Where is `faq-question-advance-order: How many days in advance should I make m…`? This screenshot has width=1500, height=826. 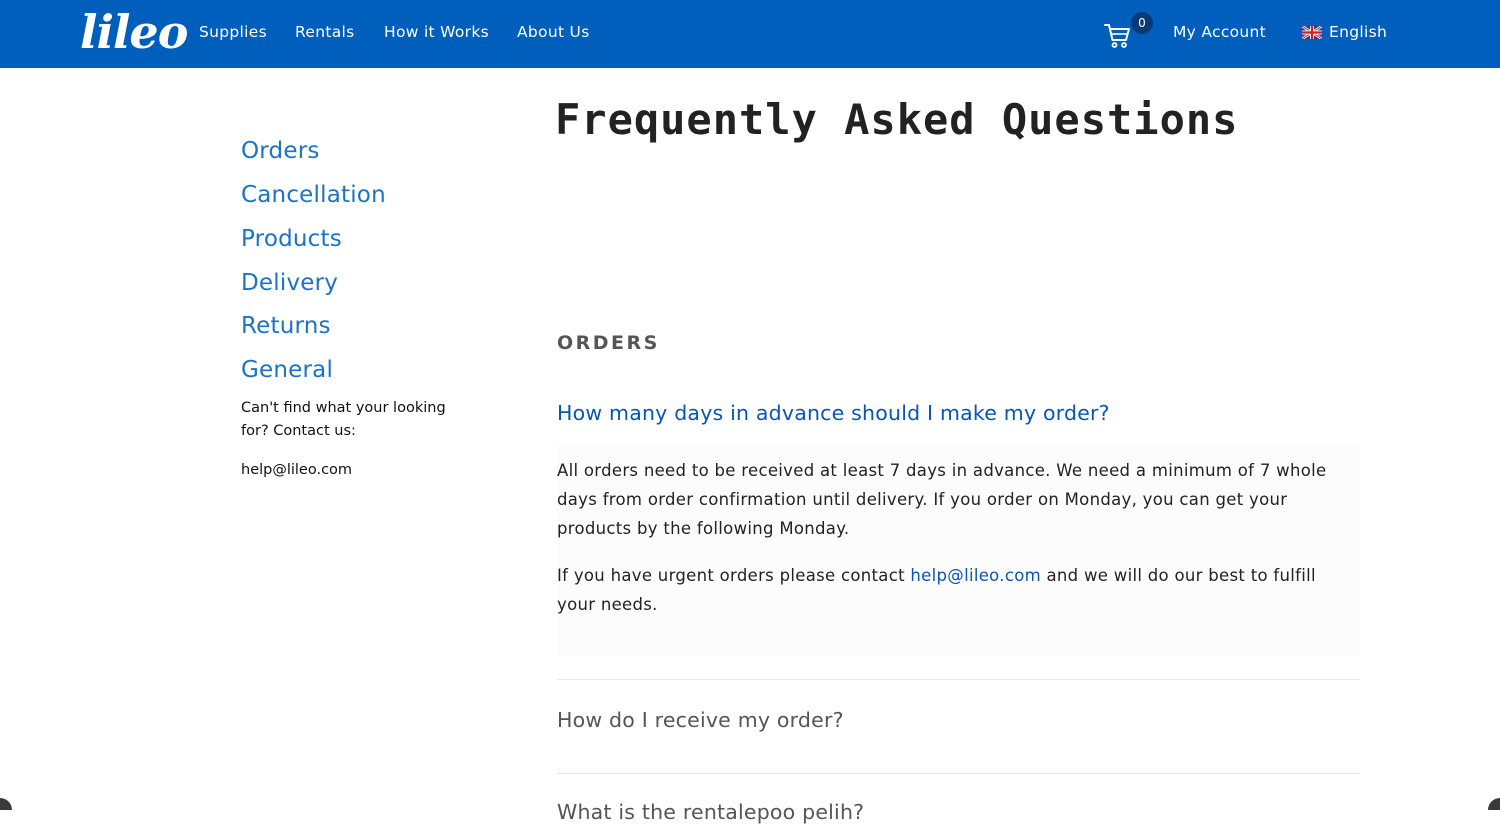 faq-question-advance-order: How many days in advance should I make m… is located at coordinates (833, 413).